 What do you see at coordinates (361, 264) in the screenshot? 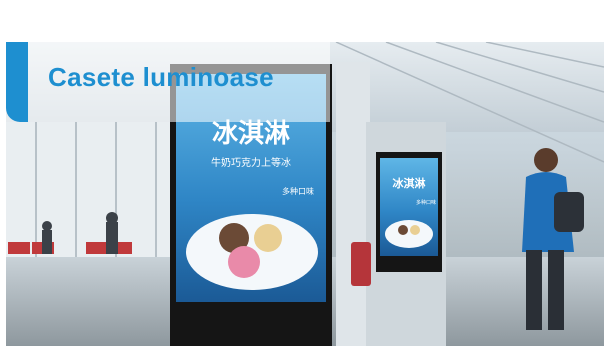
I see `red-suitcase` at bounding box center [361, 264].